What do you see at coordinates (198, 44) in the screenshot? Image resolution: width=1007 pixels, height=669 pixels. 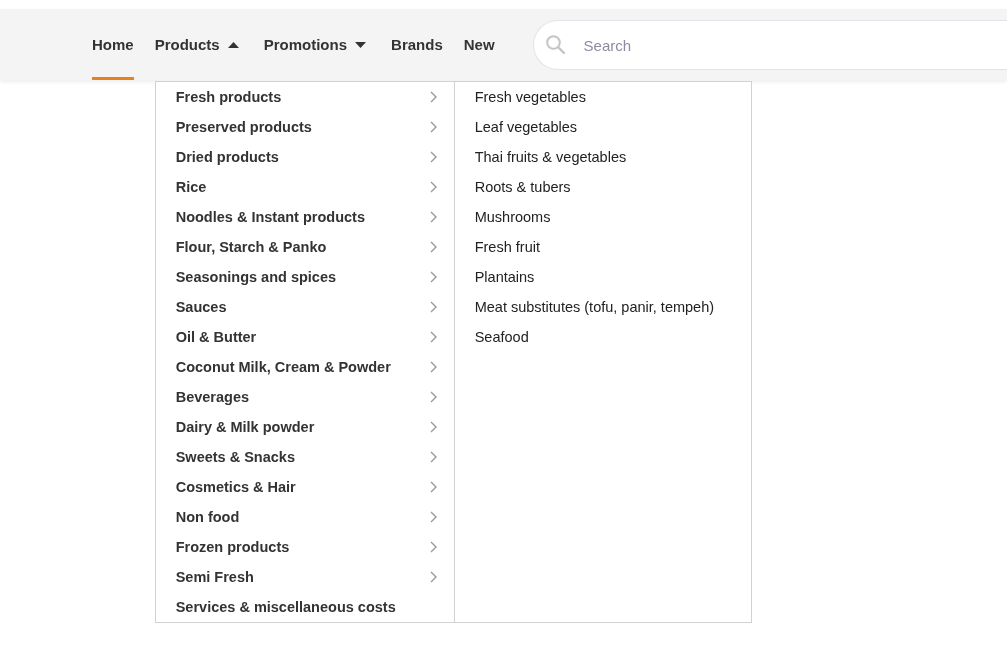 I see `nav-link: Products` at bounding box center [198, 44].